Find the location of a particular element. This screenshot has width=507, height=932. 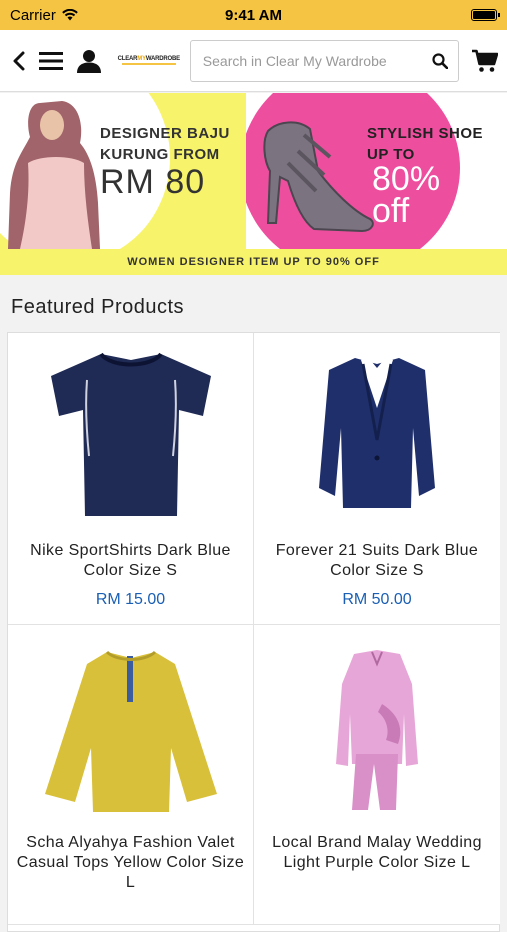

banner-right-panel: STYLISH SHOE UP TO 80% off is located at coordinates (376, 171).